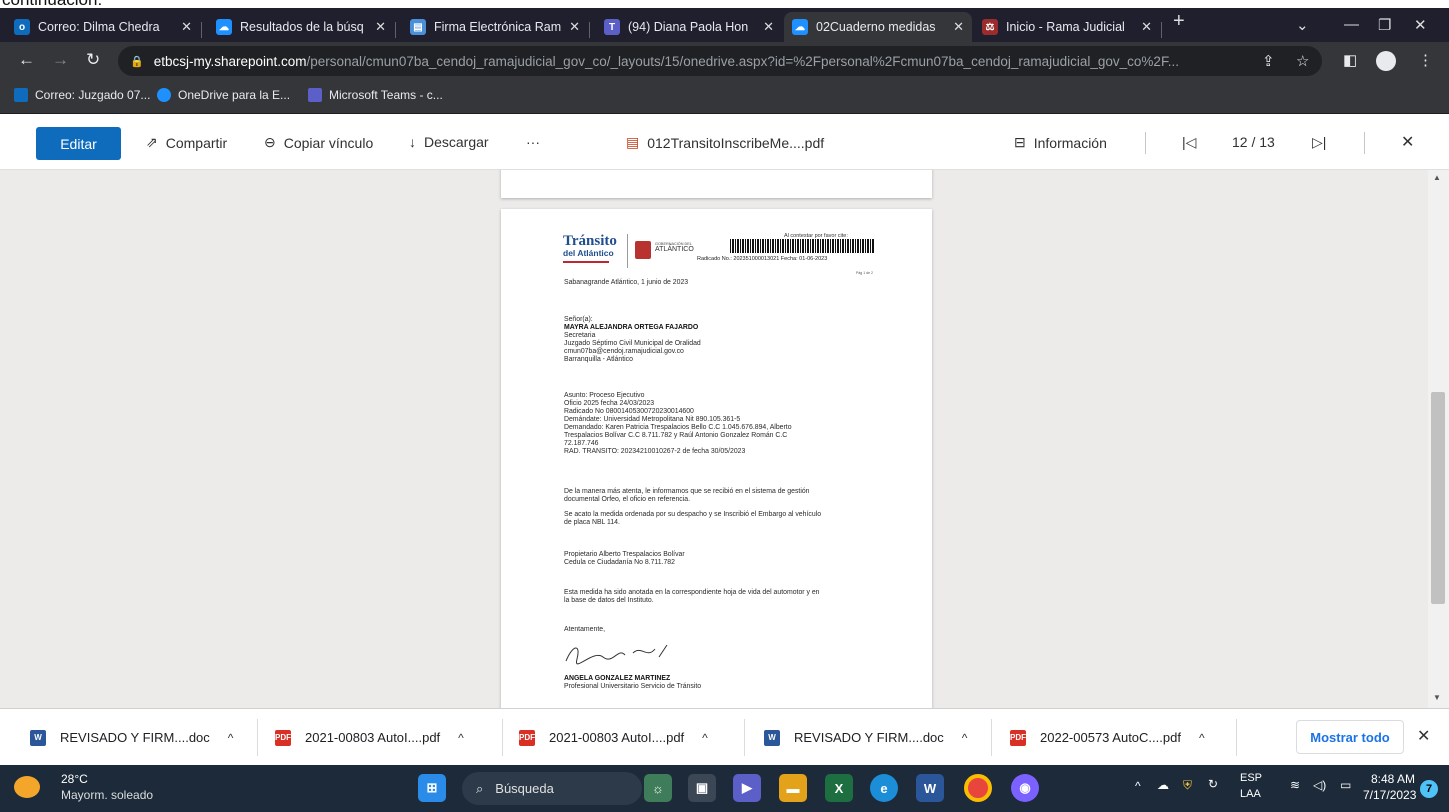  Describe the element at coordinates (103, 27) in the screenshot. I see `tab-correo: o Correo: Dilma Chedra ✕` at that location.